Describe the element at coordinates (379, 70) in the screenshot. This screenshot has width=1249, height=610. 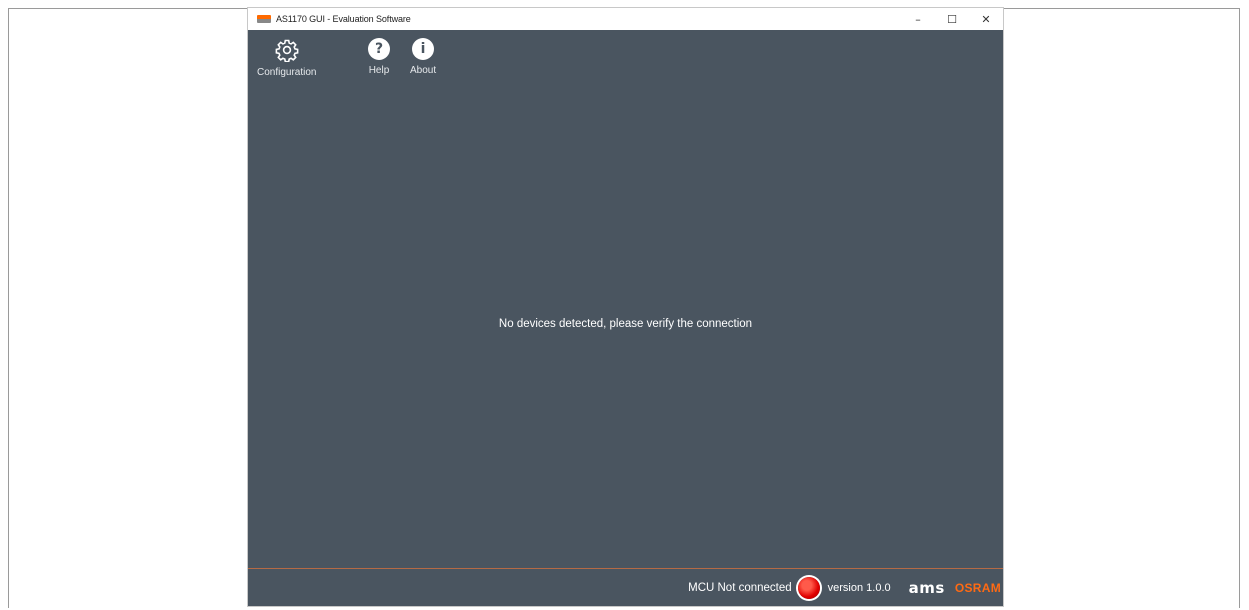
I see `help-label: Help` at that location.